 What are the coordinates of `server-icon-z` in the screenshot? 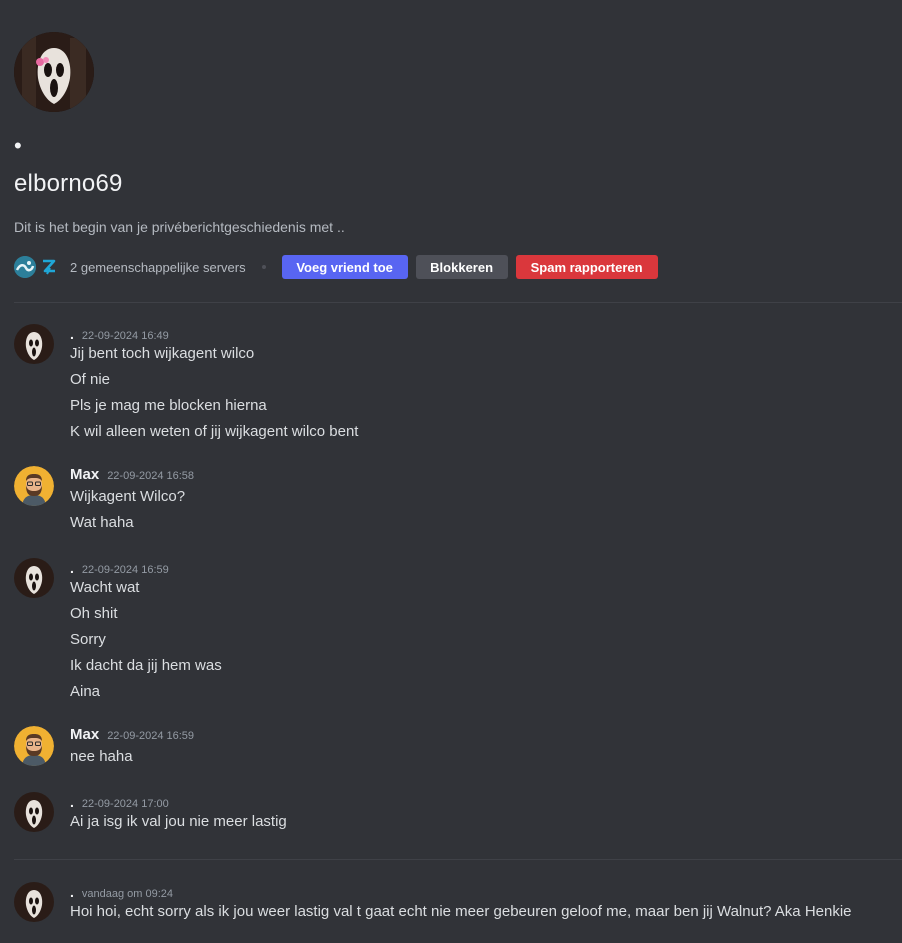 It's located at (49, 267).